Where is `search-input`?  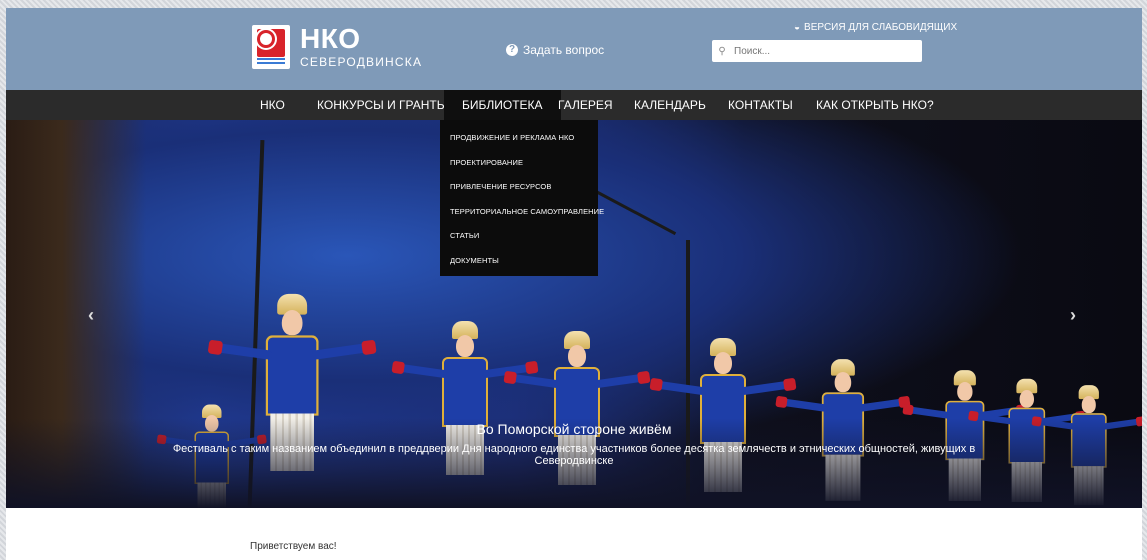 search-input is located at coordinates (824, 51).